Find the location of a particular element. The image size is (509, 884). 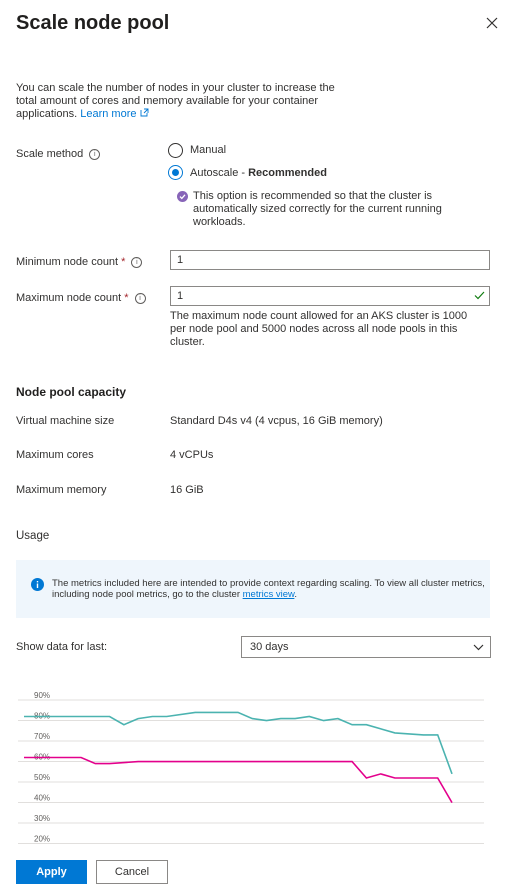

chart-y-tick: 70% is located at coordinates (42, 736).